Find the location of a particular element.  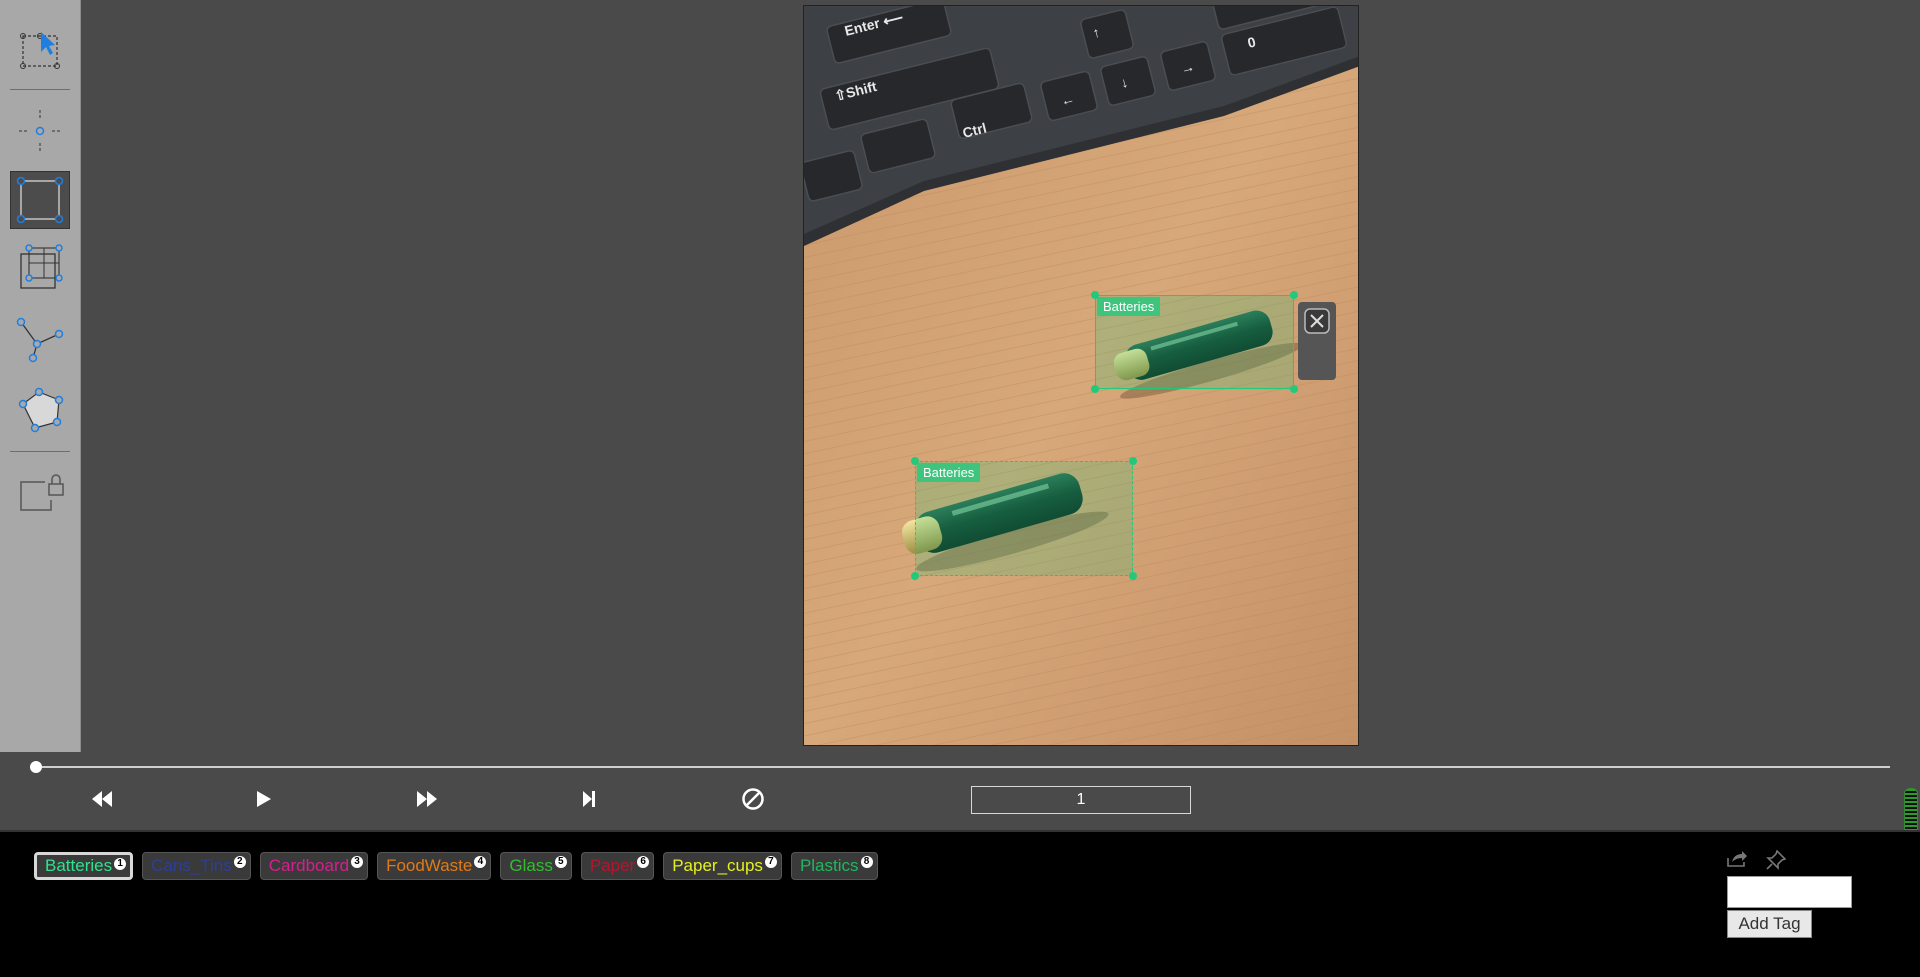

annotation-box-selected: Batteries is located at coordinates (1194, 342).